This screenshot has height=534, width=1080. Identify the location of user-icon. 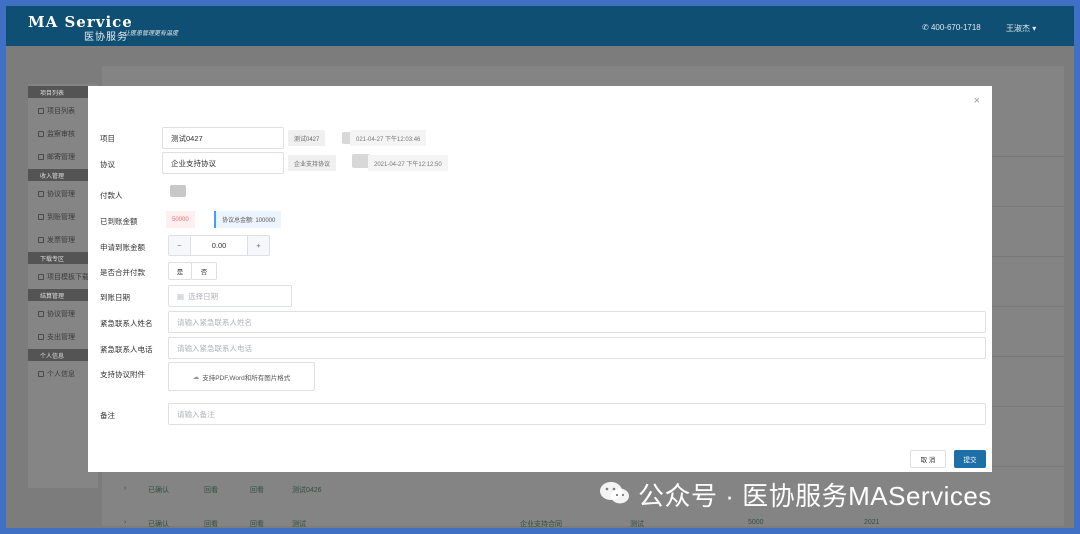
(41, 134).